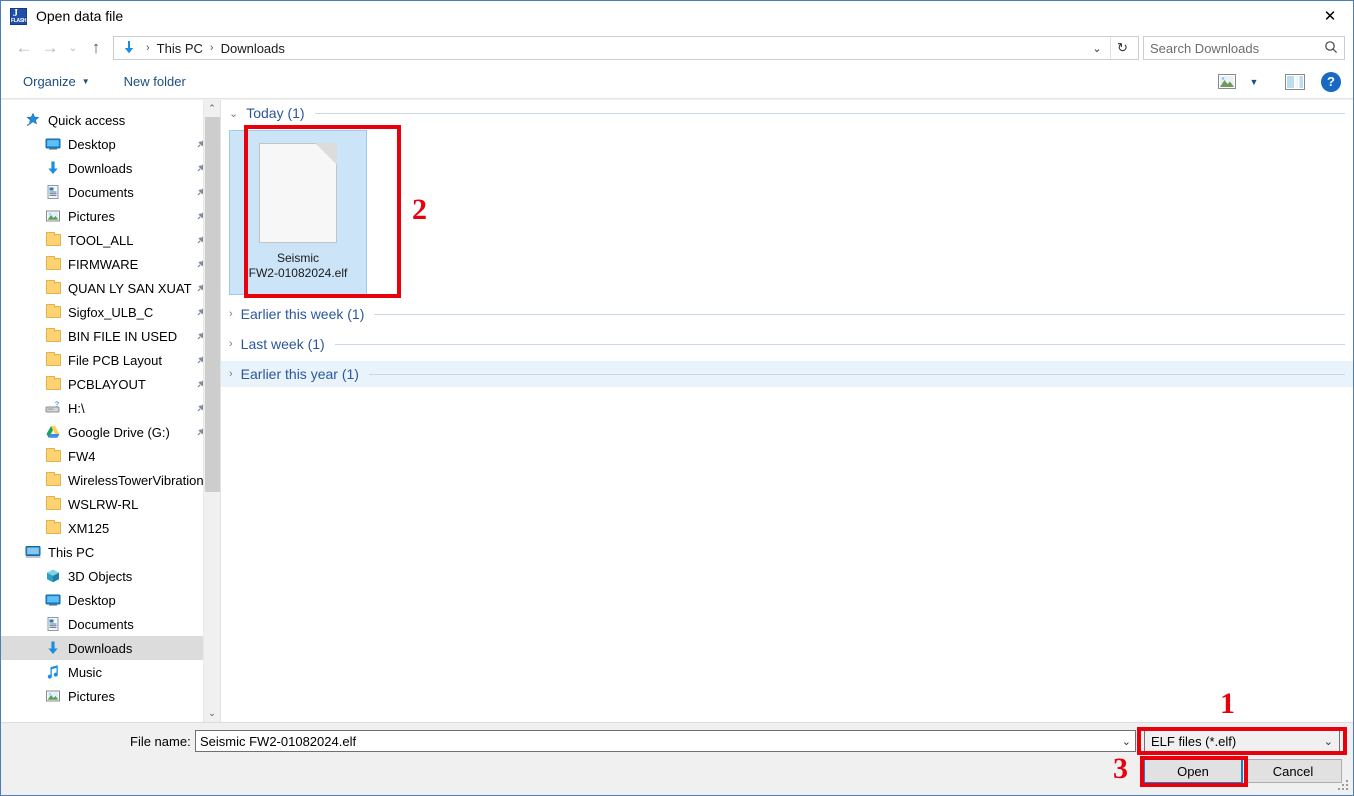 The image size is (1354, 796). What do you see at coordinates (1242, 741) in the screenshot?
I see `file-type-filter-dropdown: ELF files (*.elf) ⌄` at bounding box center [1242, 741].